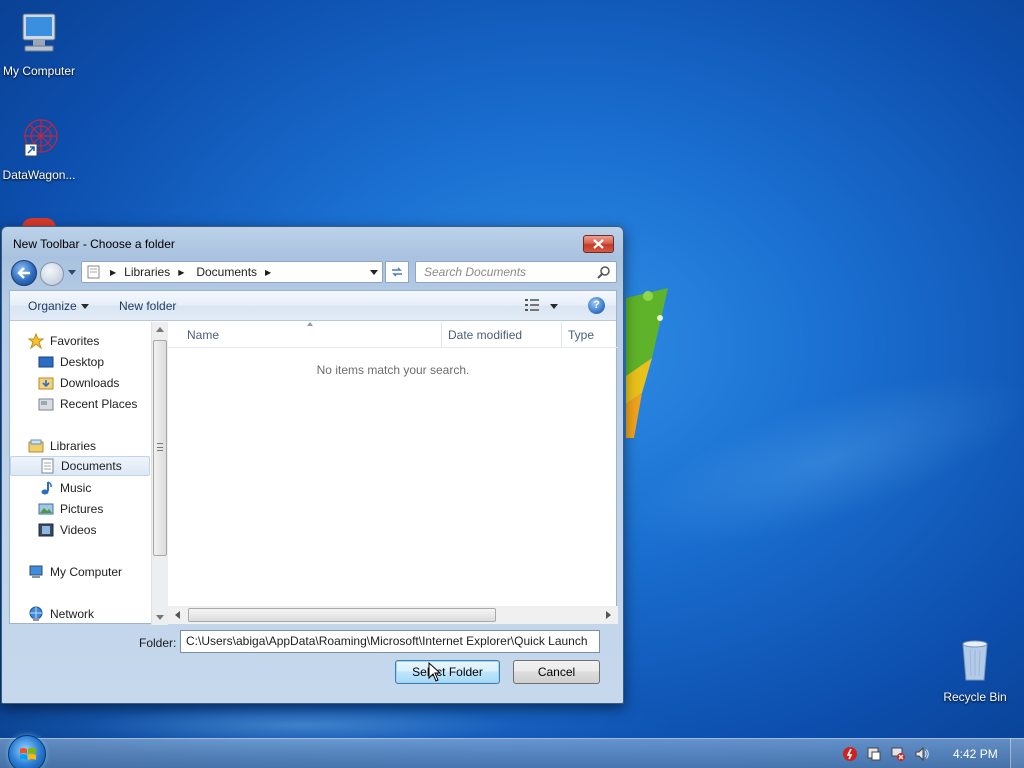 The image size is (1024, 768). I want to click on windows-flag-icon, so click(28, 754).